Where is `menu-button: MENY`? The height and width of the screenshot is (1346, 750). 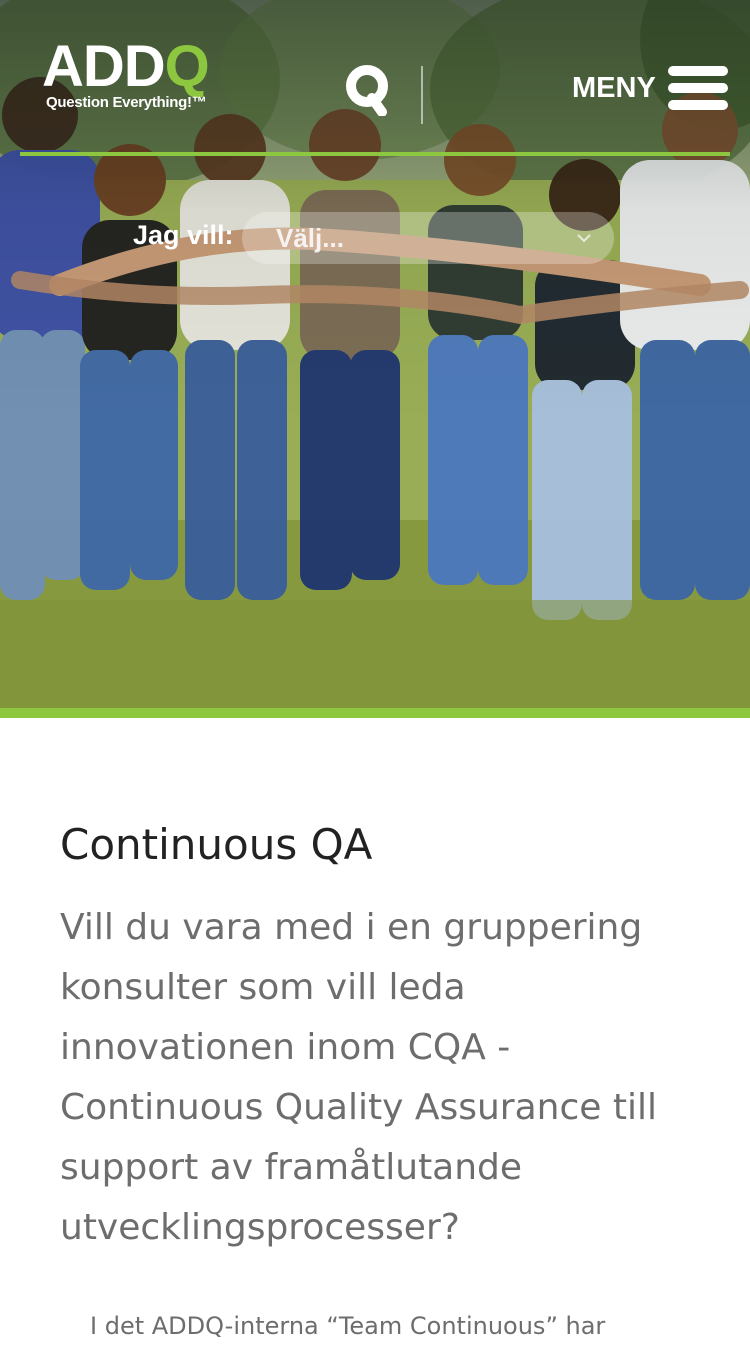
menu-button: MENY is located at coordinates (650, 89).